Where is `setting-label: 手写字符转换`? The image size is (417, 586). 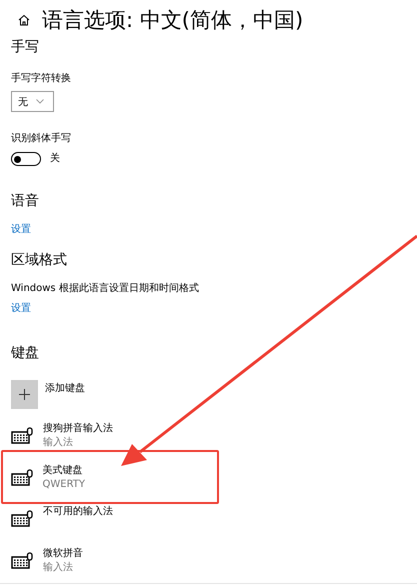
setting-label: 手写字符转换 is located at coordinates (41, 79).